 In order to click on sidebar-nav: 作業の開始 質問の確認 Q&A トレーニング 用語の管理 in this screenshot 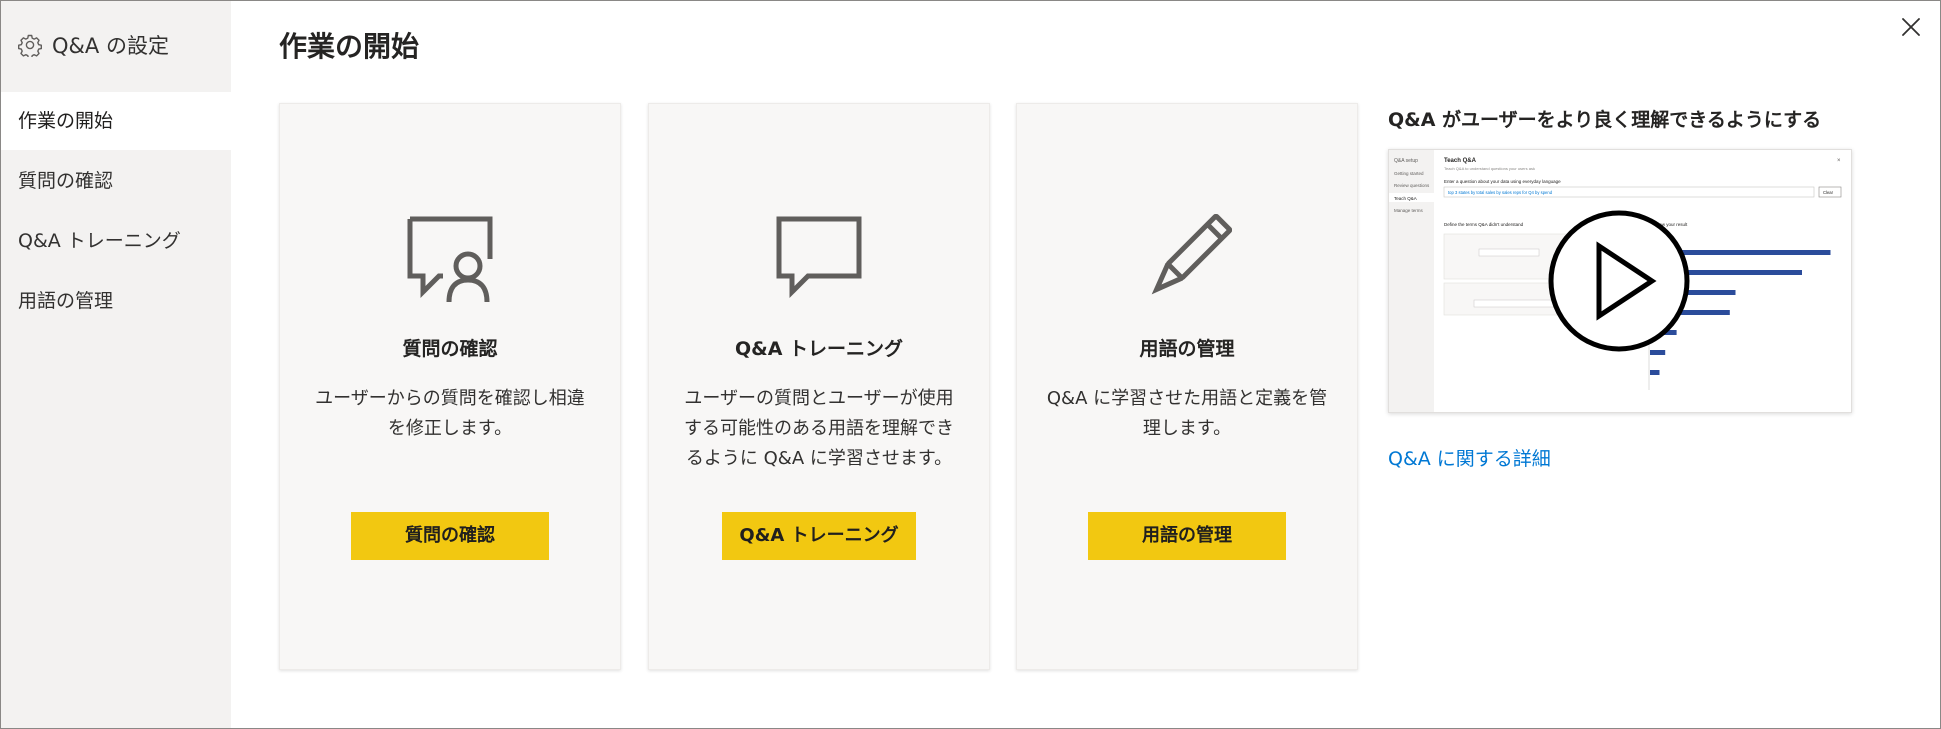, I will do `click(116, 211)`.